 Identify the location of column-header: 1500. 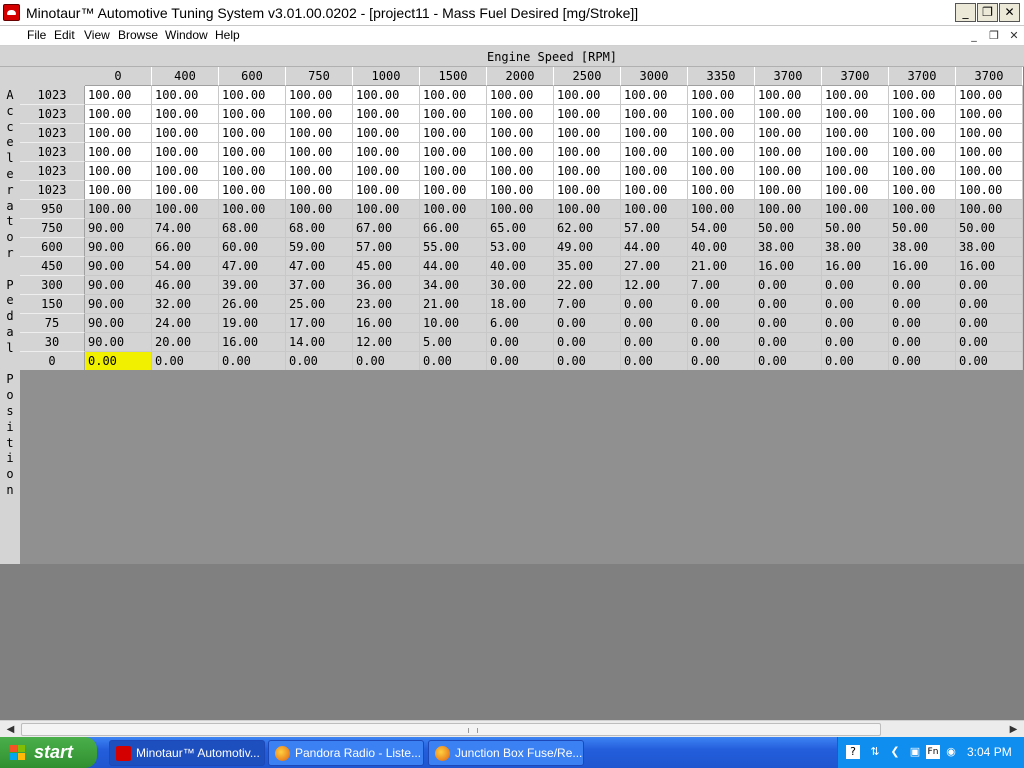
(453, 76).